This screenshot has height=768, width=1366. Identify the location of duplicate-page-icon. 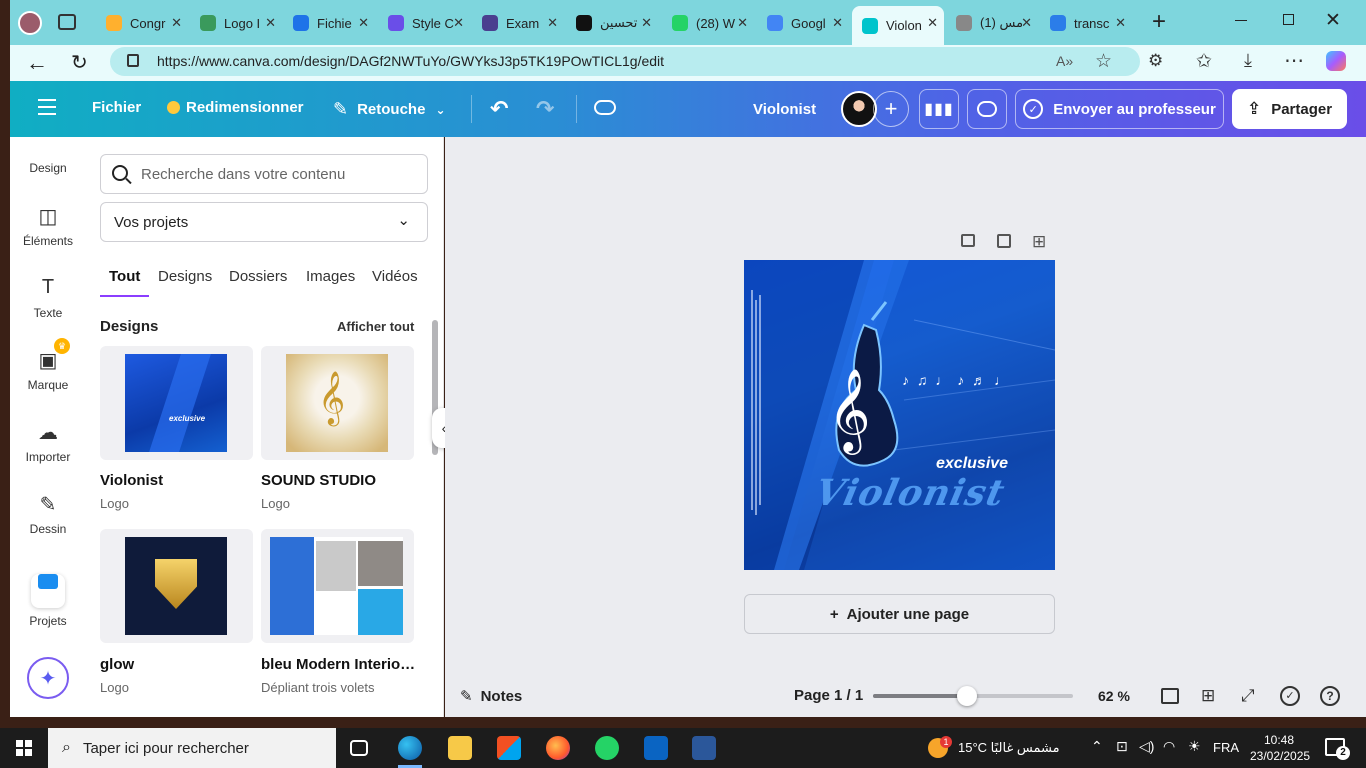
(1004, 241).